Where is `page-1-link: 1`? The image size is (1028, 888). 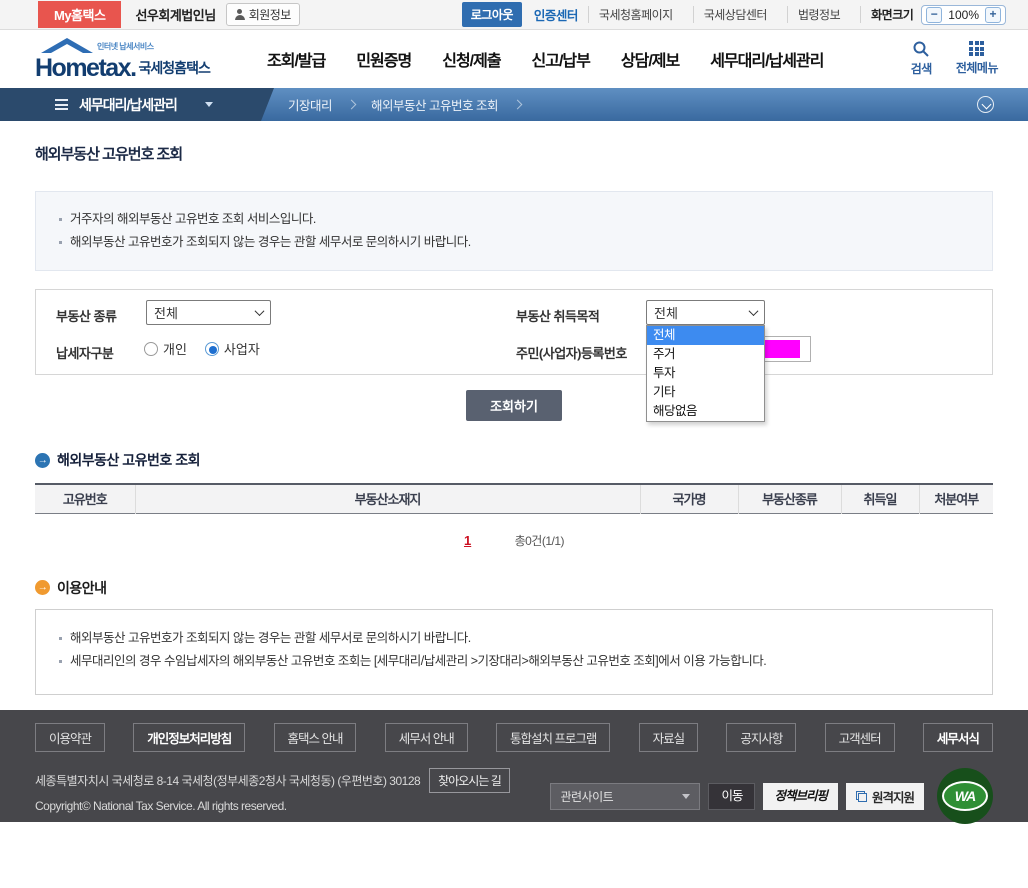 page-1-link: 1 is located at coordinates (467, 540).